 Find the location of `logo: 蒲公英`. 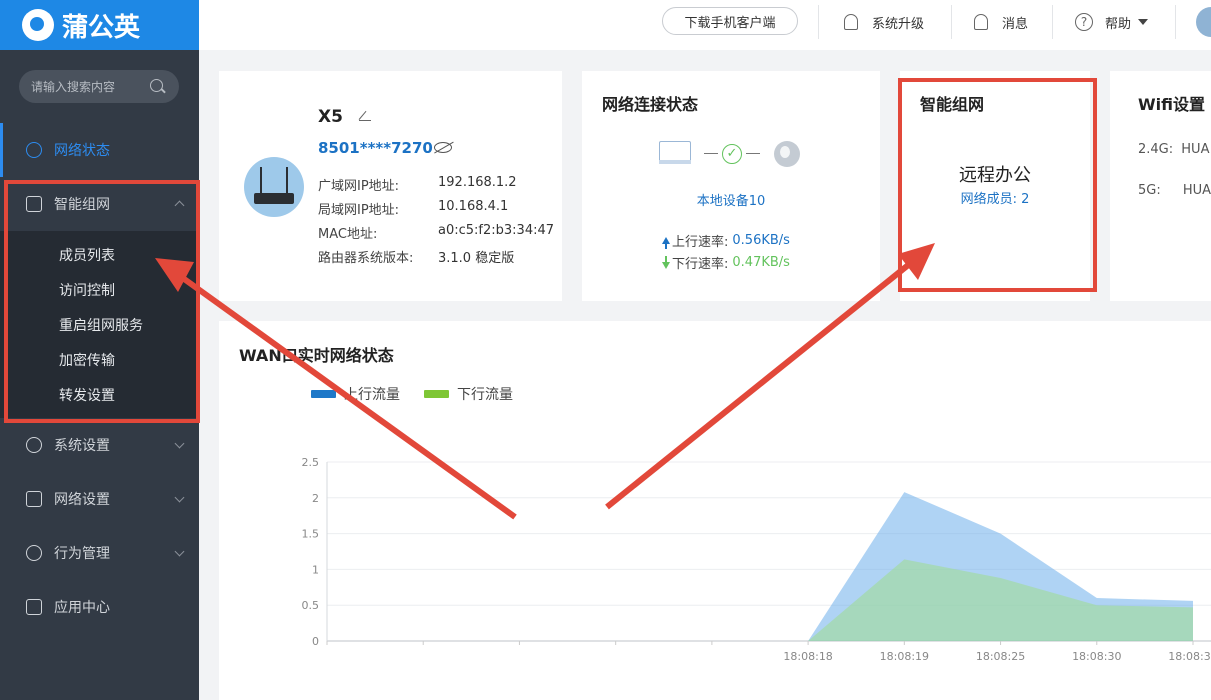

logo: 蒲公英 is located at coordinates (99, 25).